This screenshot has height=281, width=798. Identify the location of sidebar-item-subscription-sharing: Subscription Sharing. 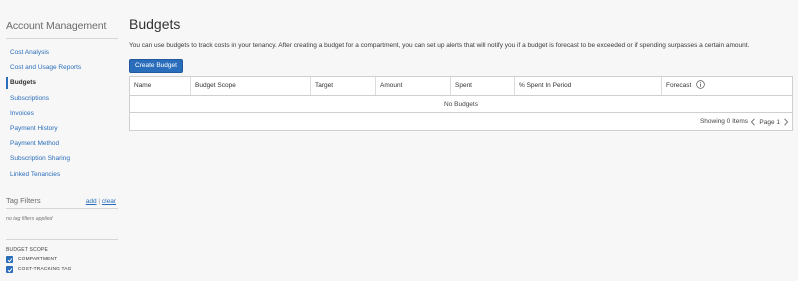
(59, 158).